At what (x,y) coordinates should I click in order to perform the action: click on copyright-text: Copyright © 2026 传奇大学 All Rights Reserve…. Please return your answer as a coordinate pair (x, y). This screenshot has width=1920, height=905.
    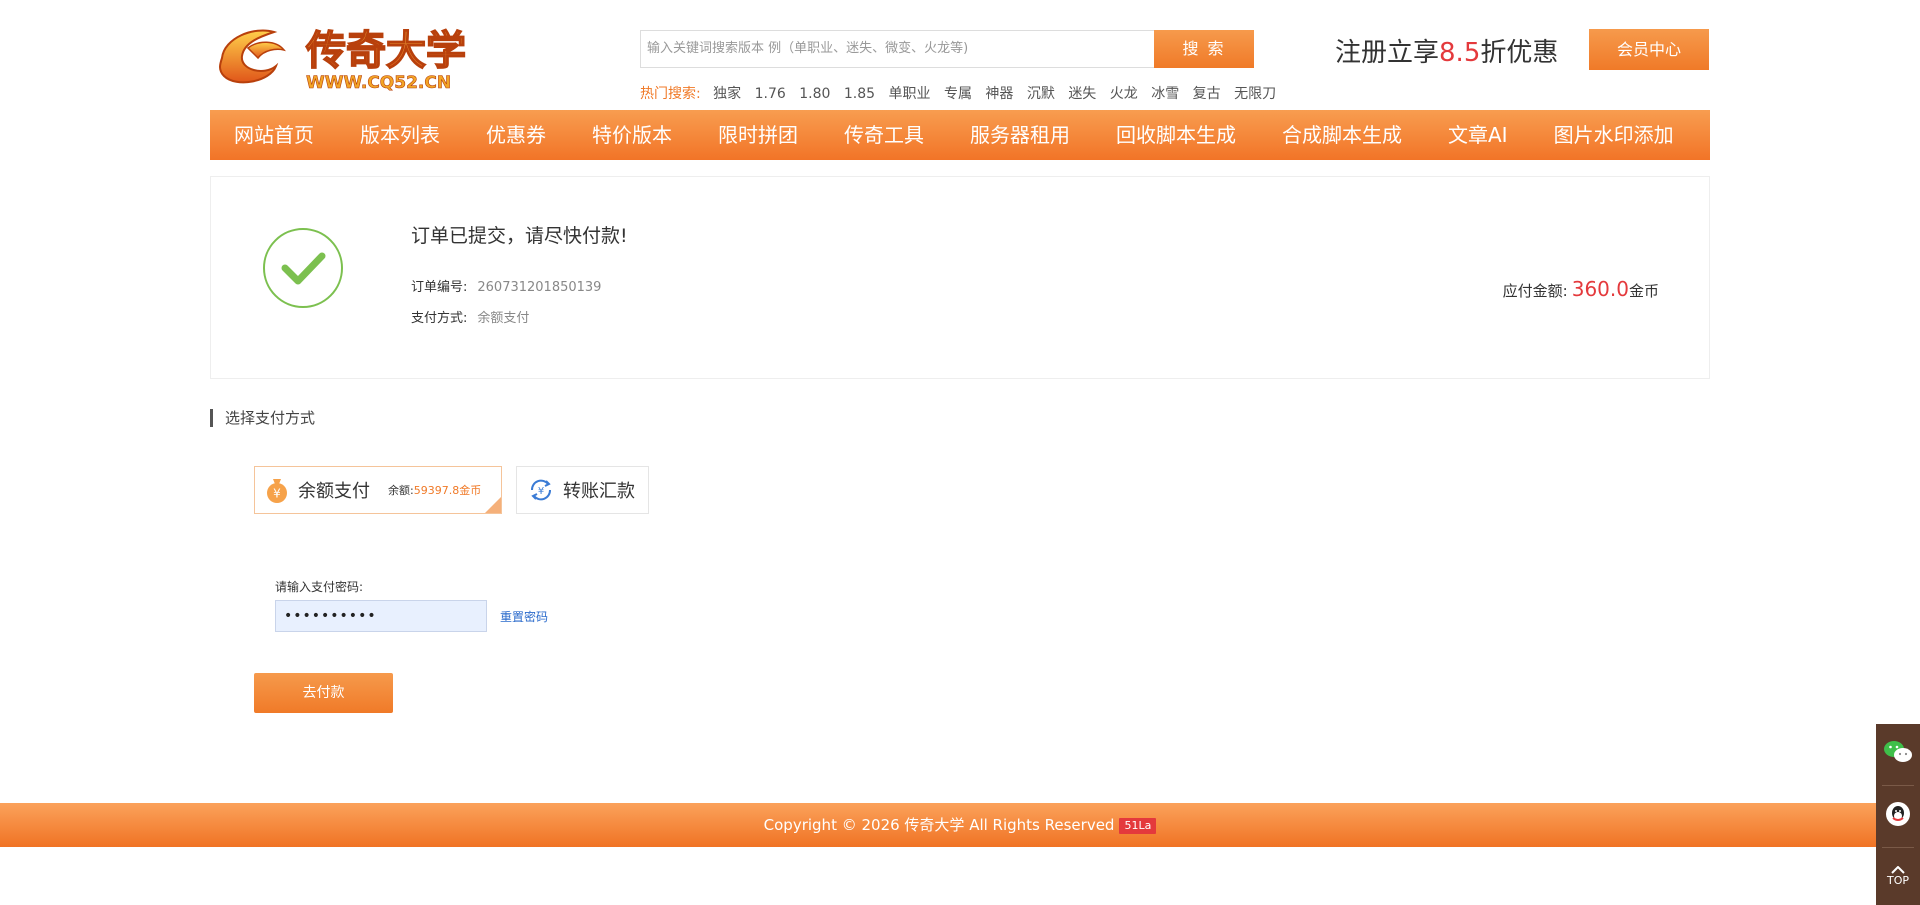
    Looking at the image, I should click on (939, 825).